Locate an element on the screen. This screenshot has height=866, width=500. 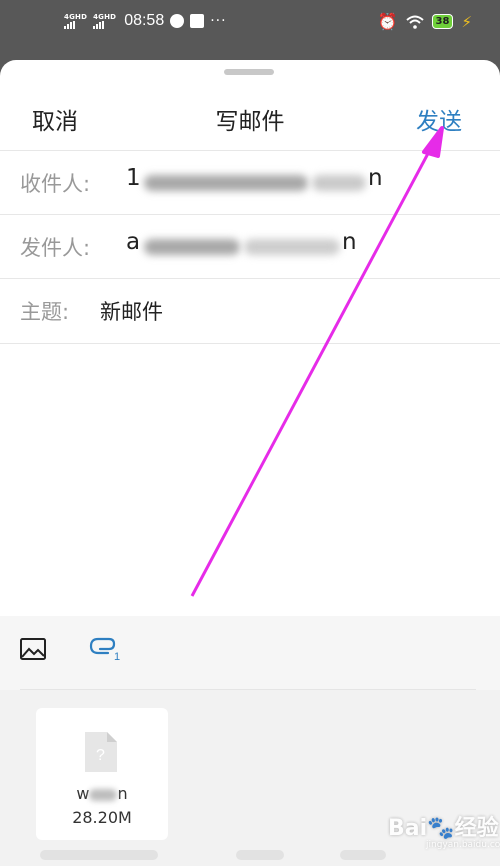
from-field: 发件人: a n is located at coordinates (250, 246).